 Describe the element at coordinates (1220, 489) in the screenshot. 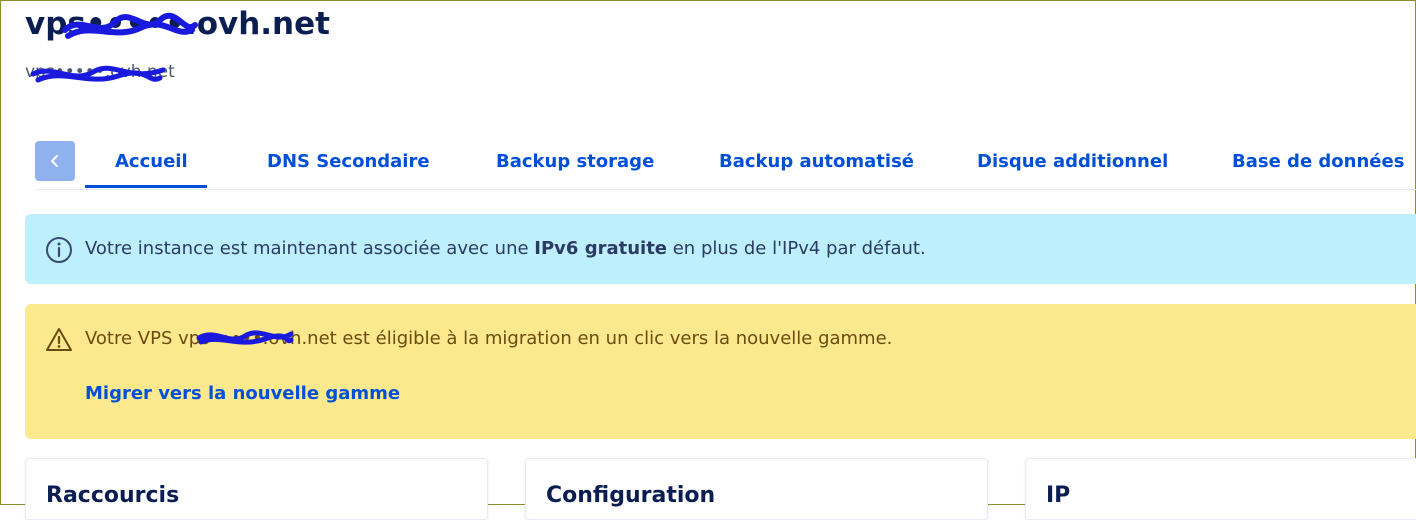

I see `card-ip: IP` at that location.